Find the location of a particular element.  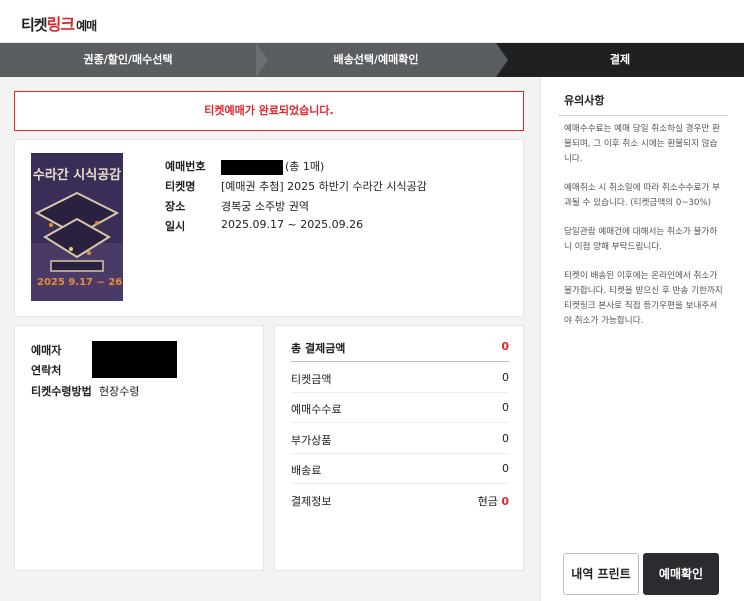

buyer-info: 예매자 연락처 티켓수령방법 현장수령 is located at coordinates (139, 448).